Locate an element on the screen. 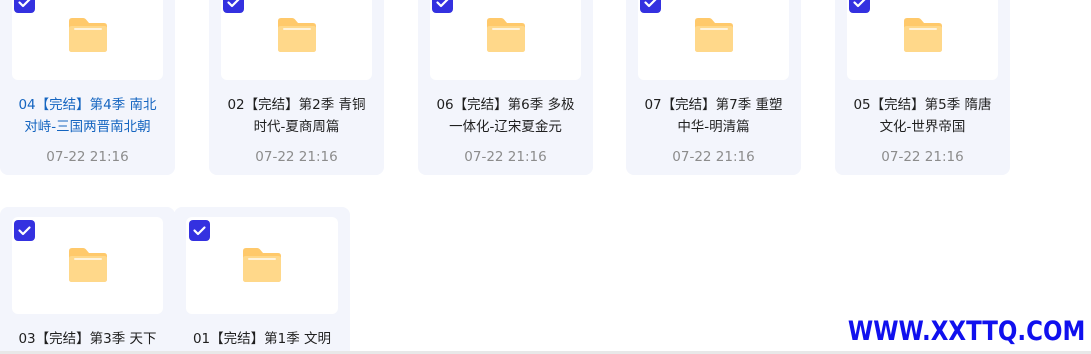 The width and height of the screenshot is (1091, 354). file-name: 07【完结】第7季 重塑 中华-明清篇 is located at coordinates (713, 116).